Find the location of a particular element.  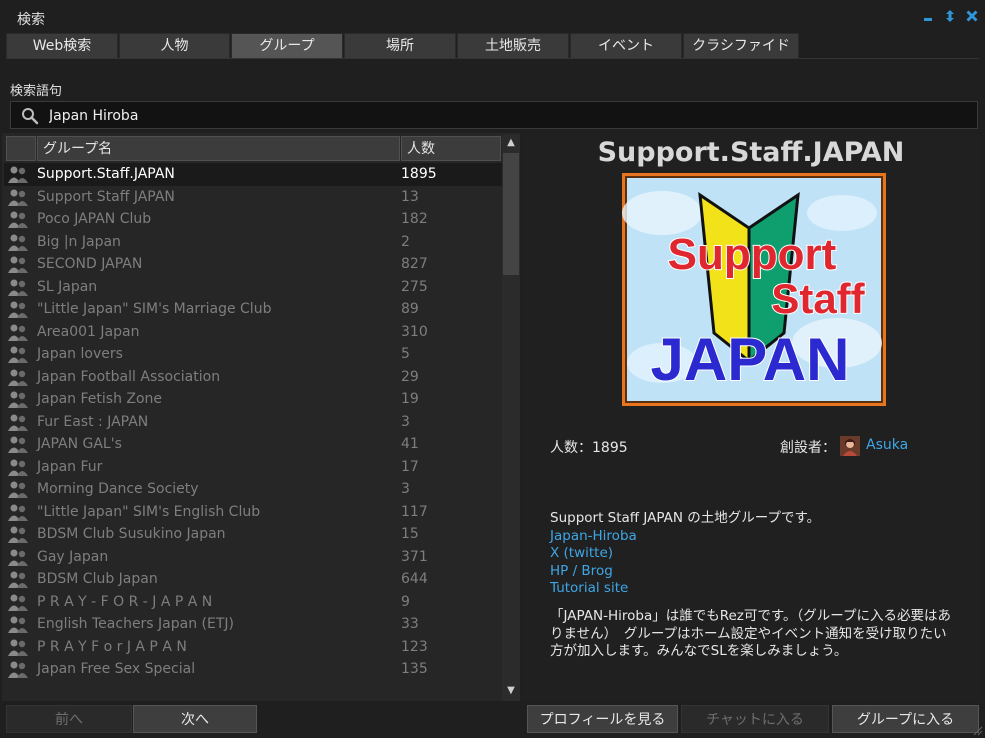

title-bar: 検索 is located at coordinates (492, 17).